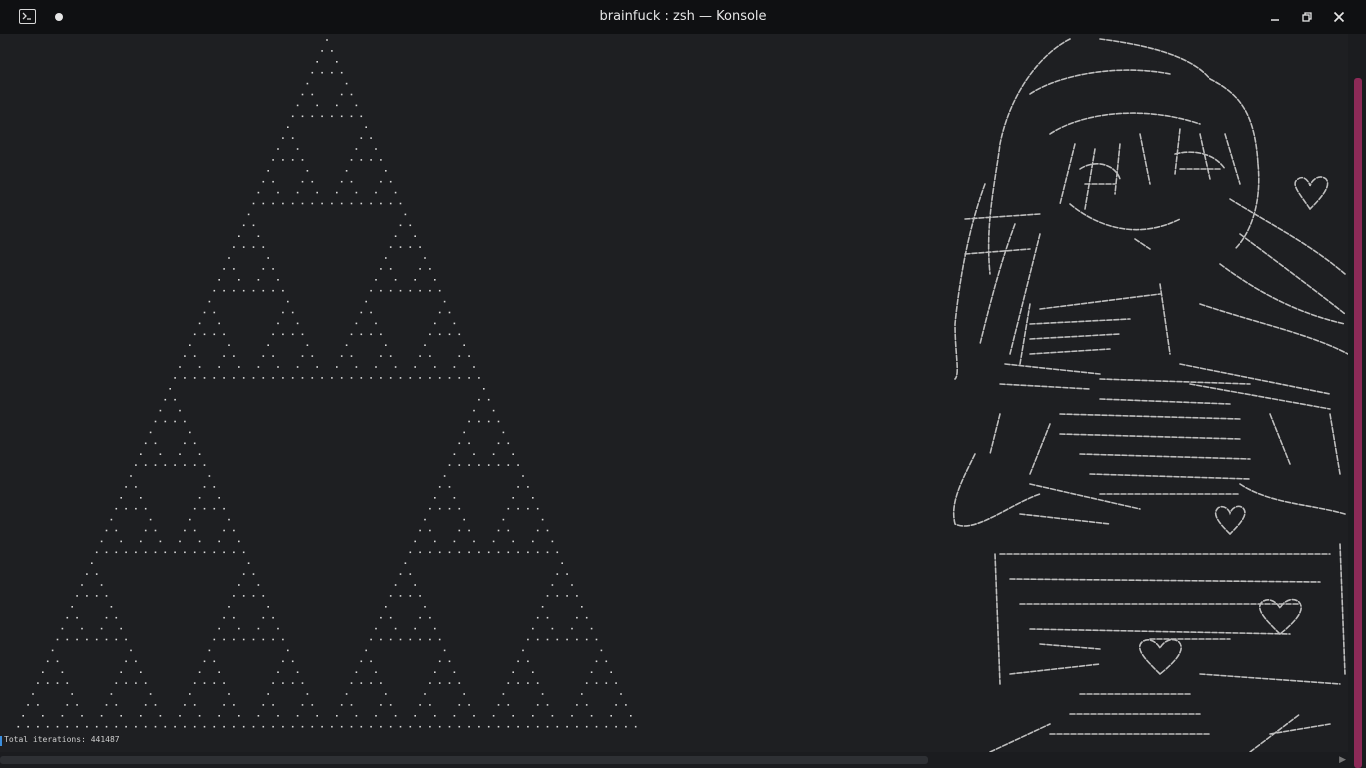 This screenshot has width=1366, height=768. Describe the element at coordinates (1358, 423) in the screenshot. I see `vertical-scrollbar-thumb` at that location.